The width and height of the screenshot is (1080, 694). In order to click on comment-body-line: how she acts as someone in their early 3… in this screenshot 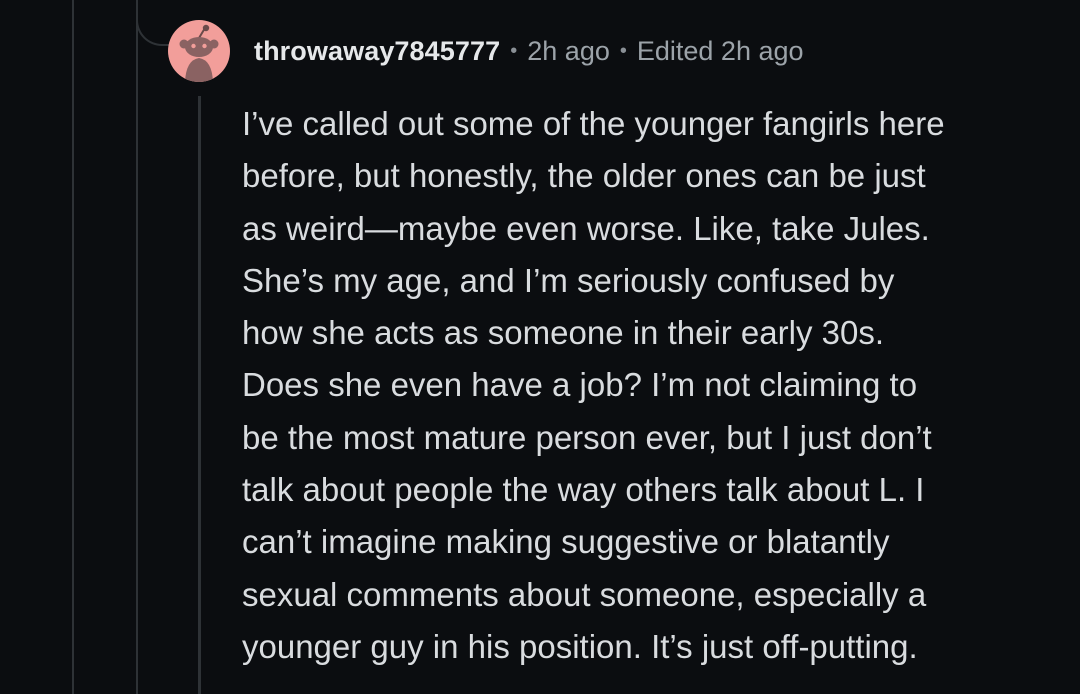, I will do `click(563, 333)`.